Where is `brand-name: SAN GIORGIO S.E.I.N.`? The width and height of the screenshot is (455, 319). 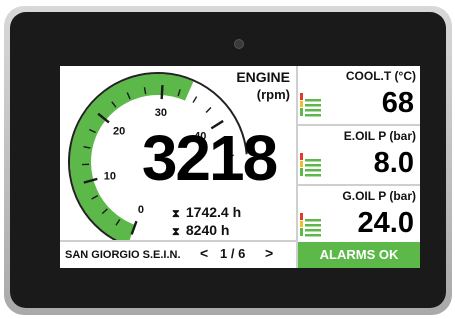
brand-name: SAN GIORGIO S.E.I.N. is located at coordinates (123, 255).